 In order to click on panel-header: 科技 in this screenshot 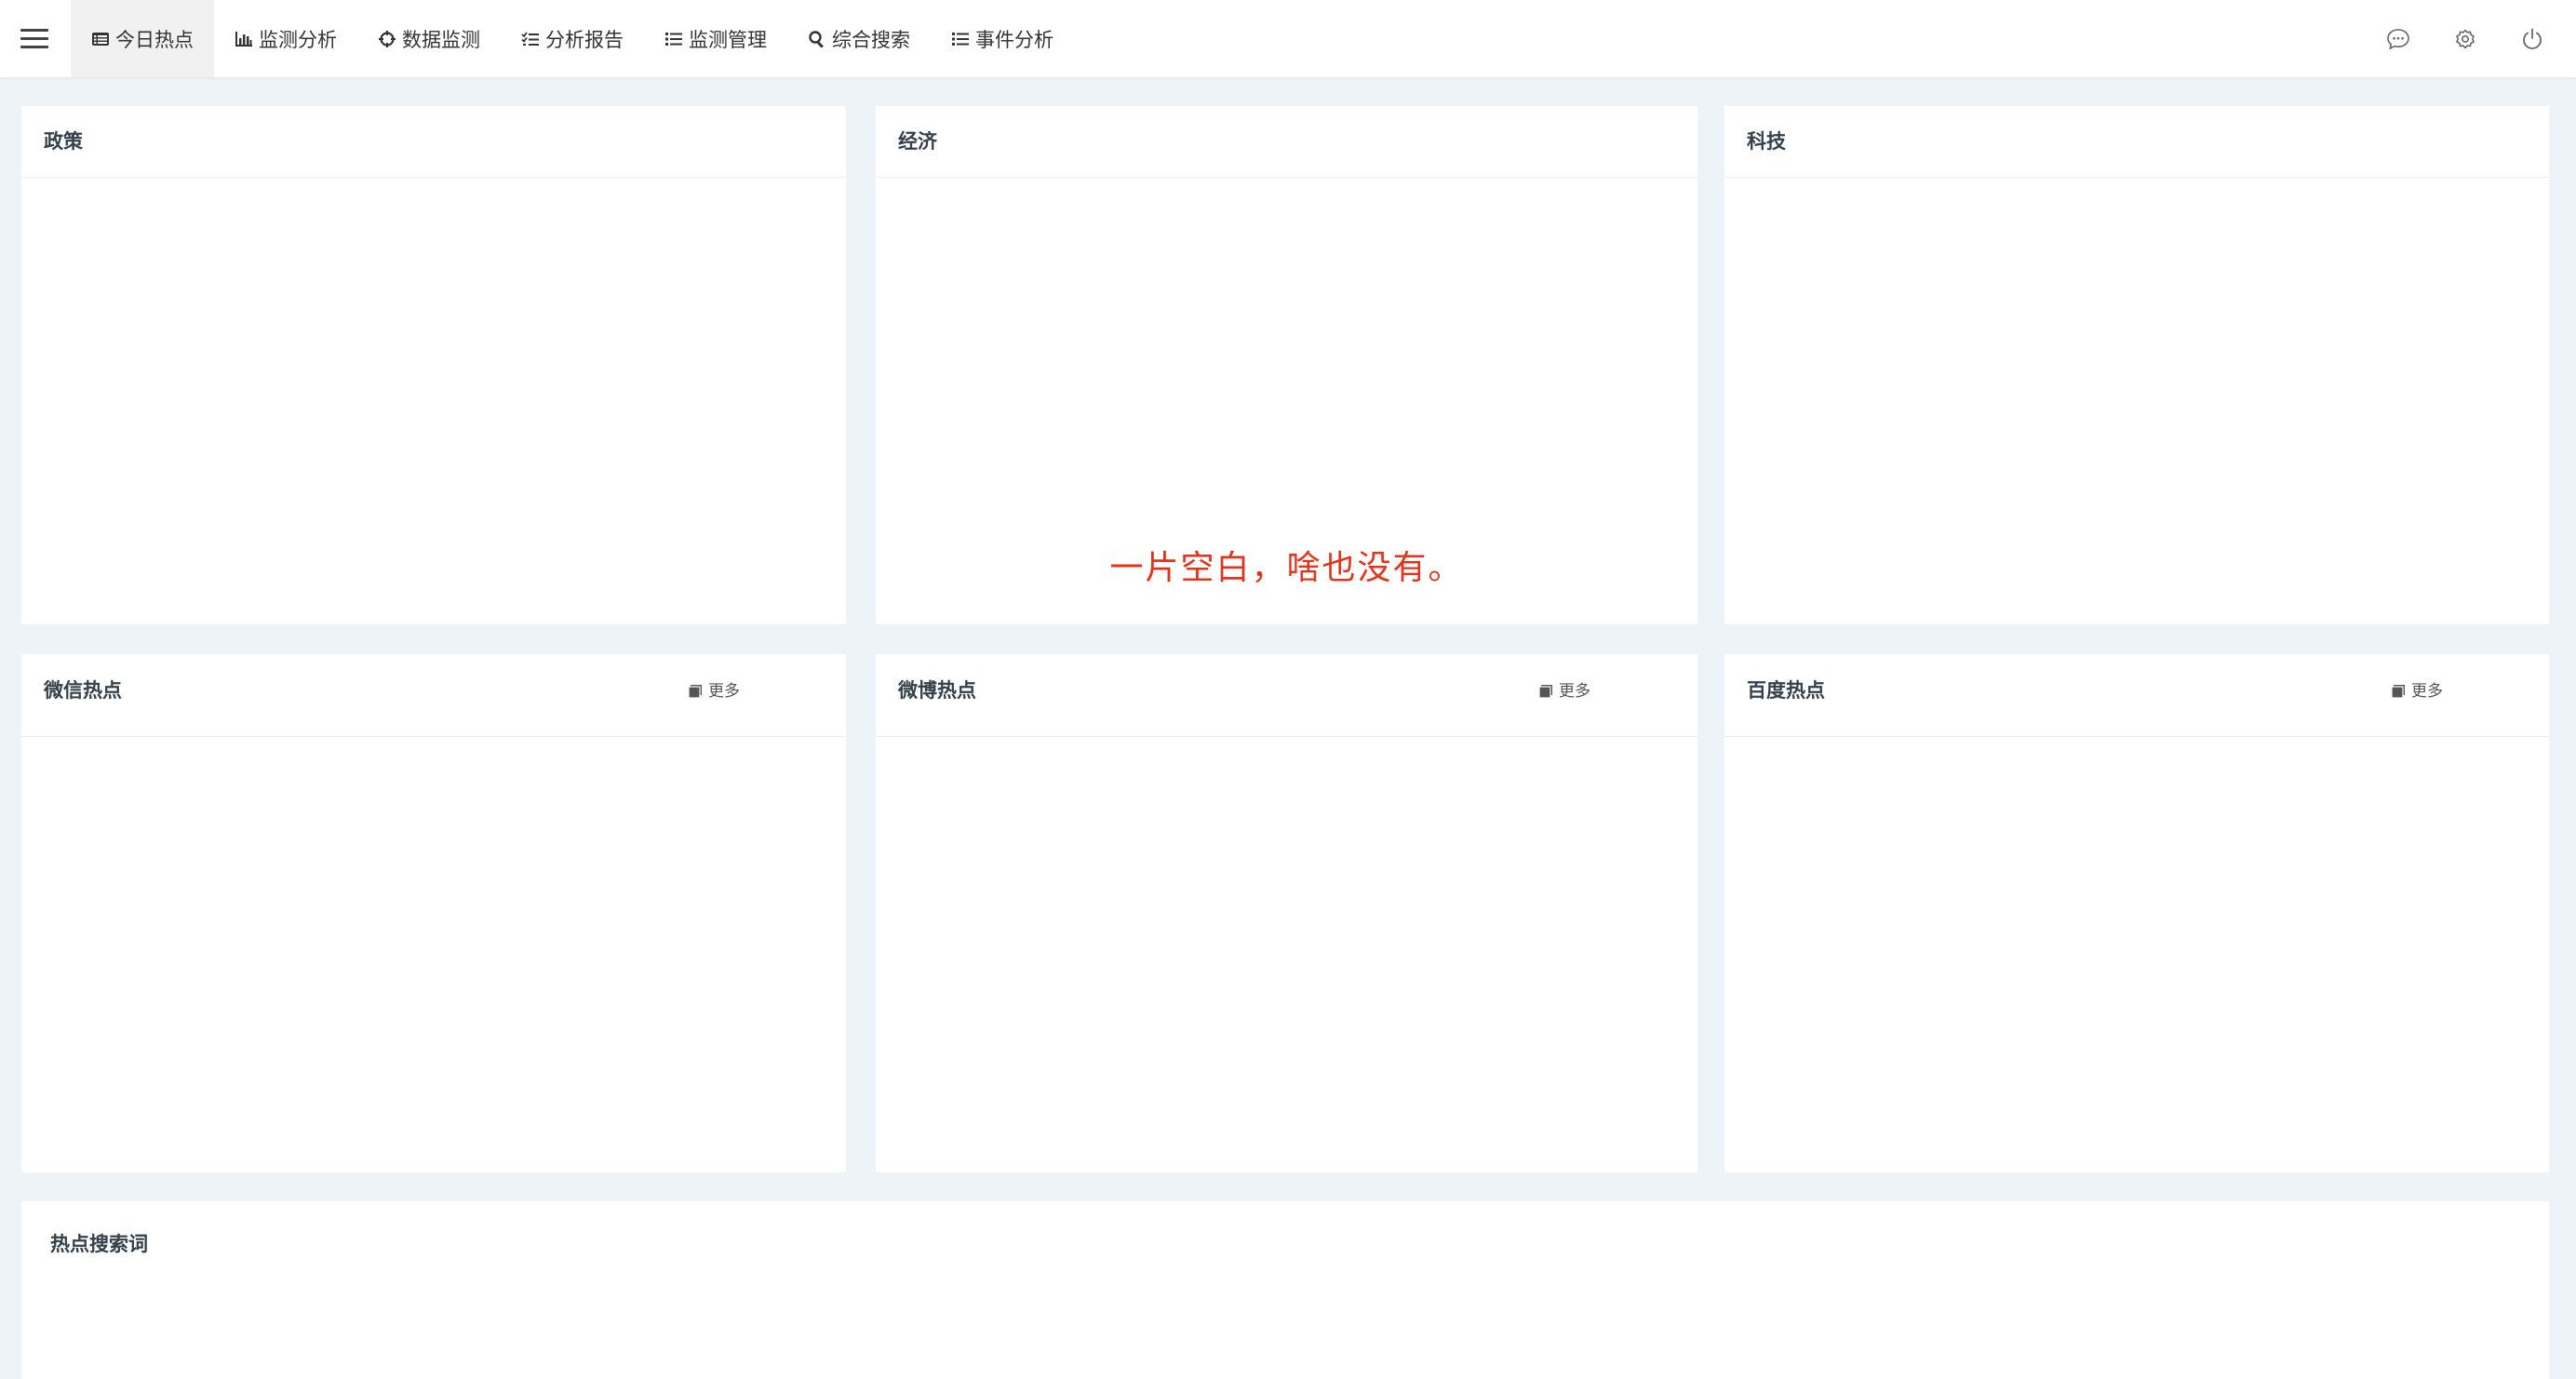, I will do `click(2136, 142)`.